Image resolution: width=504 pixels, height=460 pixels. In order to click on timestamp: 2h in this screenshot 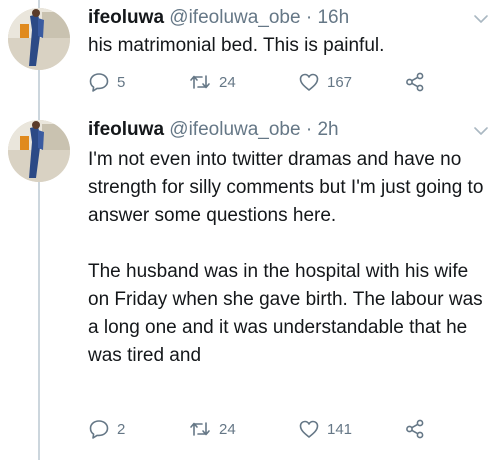, I will do `click(327, 129)`.